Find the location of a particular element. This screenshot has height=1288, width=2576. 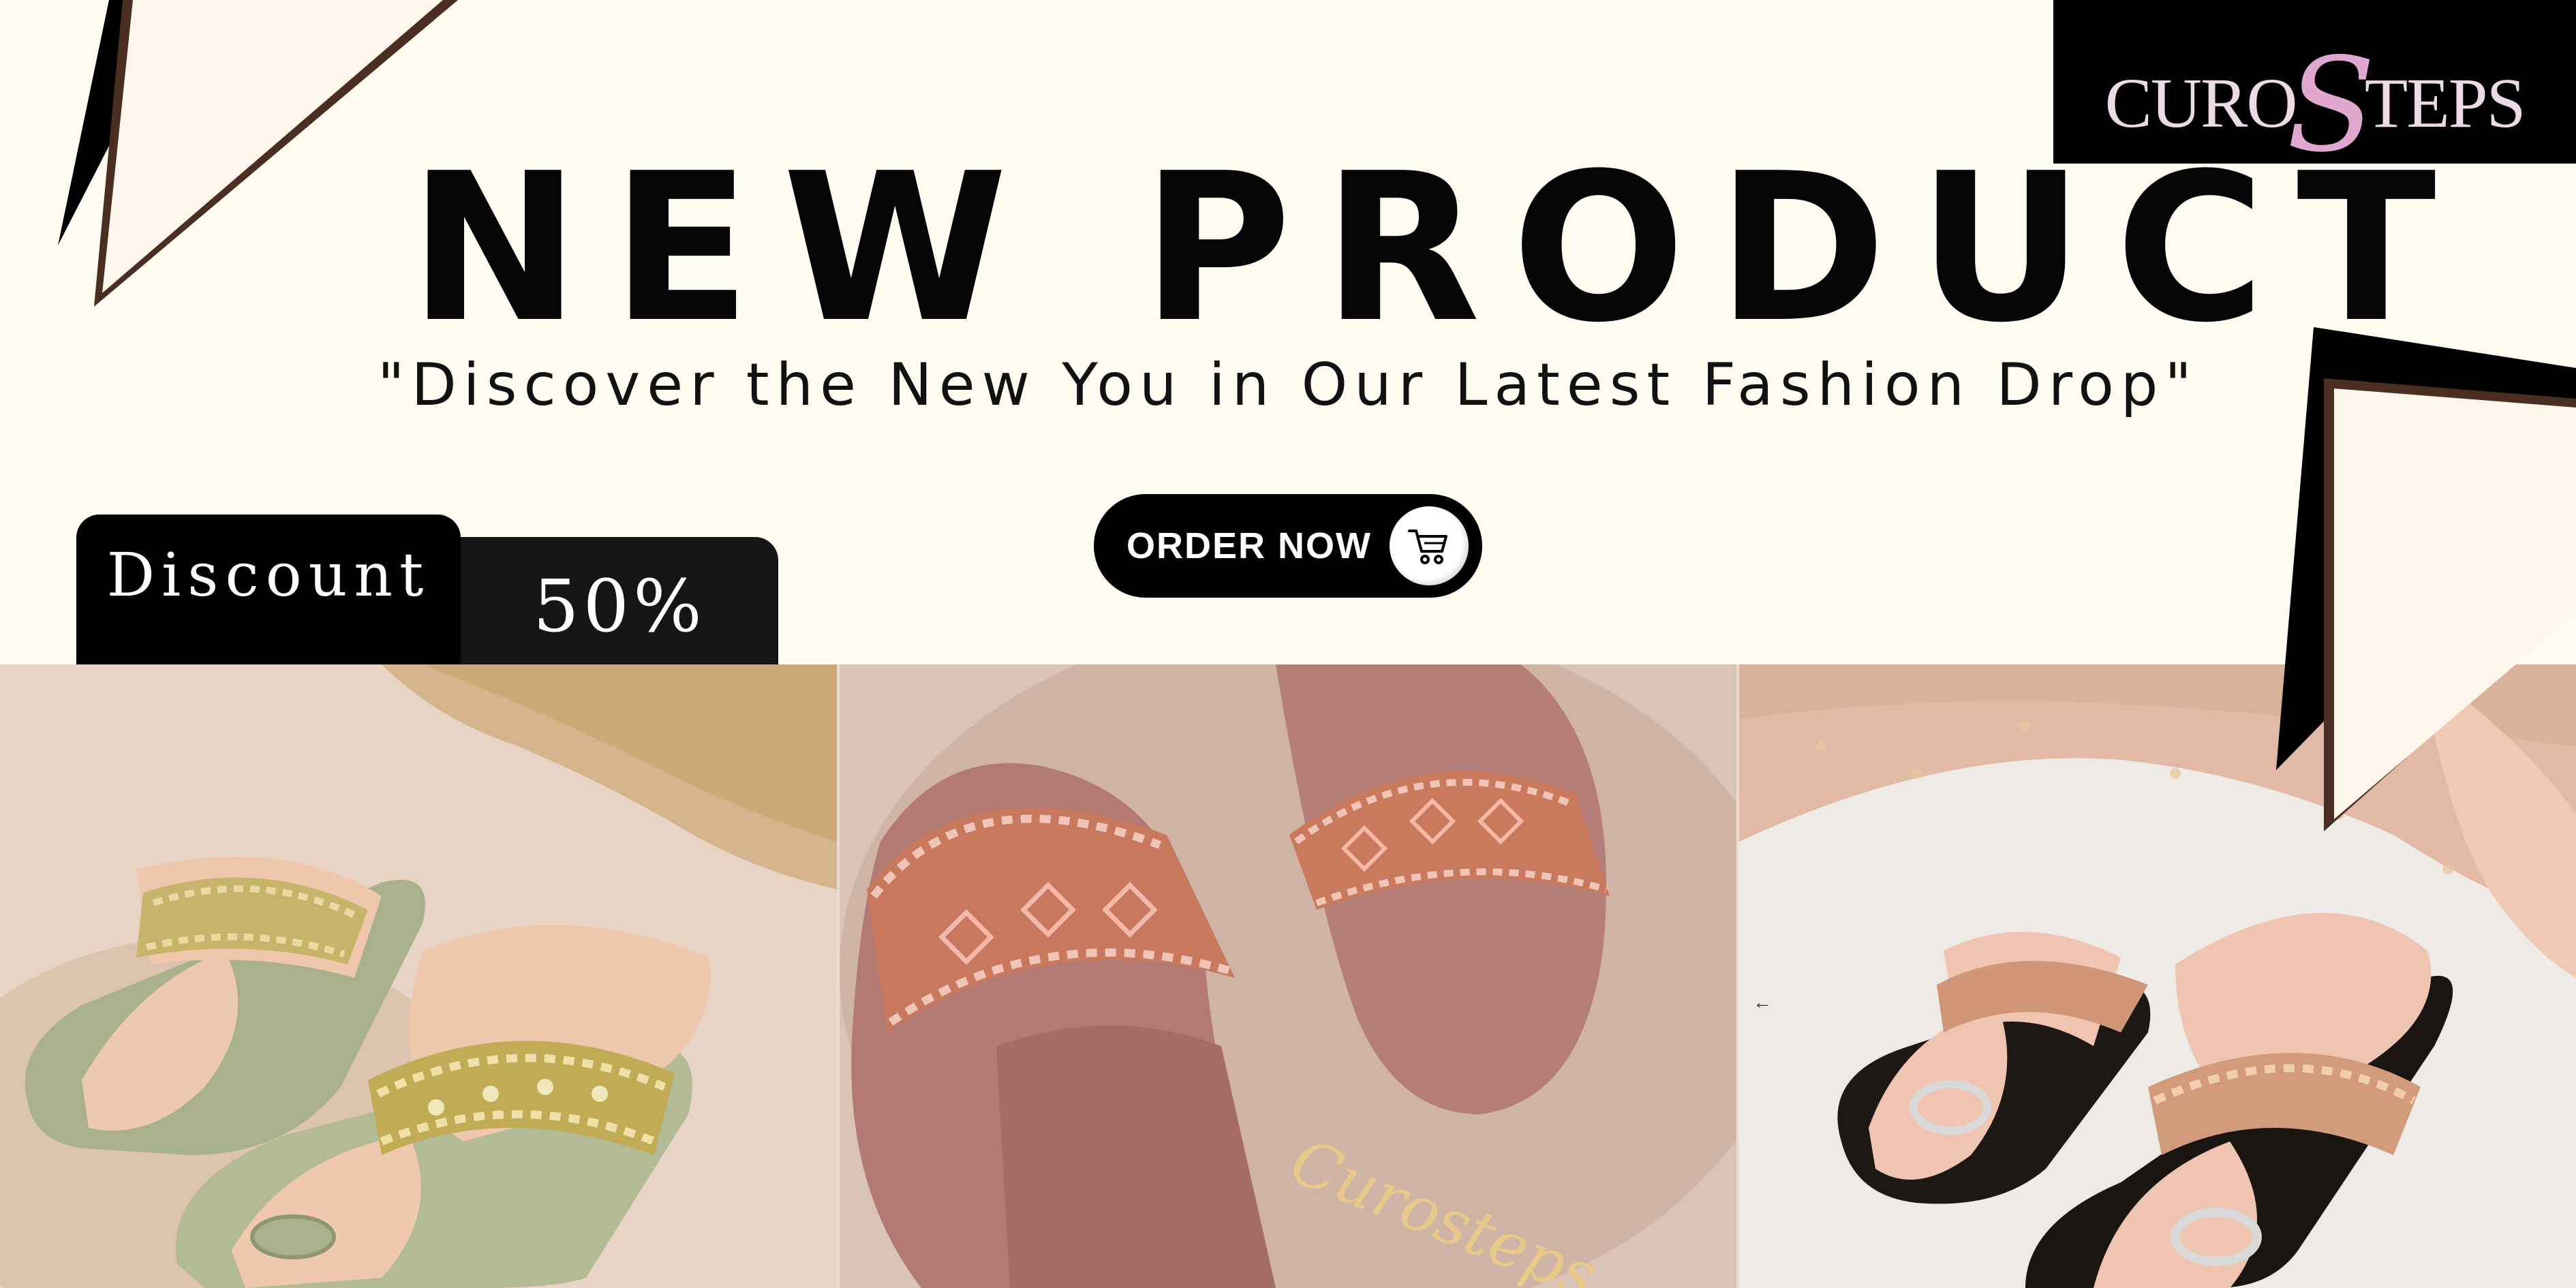

page-title: NEW PRODUCT is located at coordinates (1438, 248).